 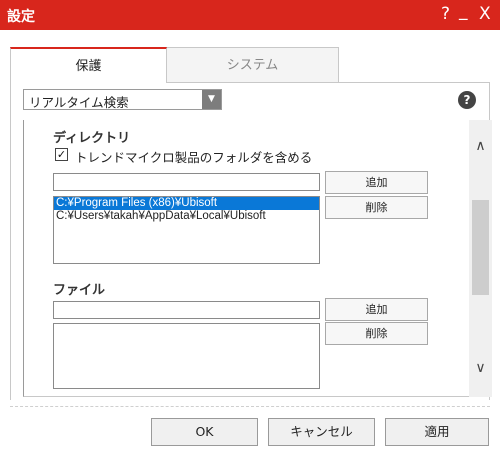 What do you see at coordinates (211, 99) in the screenshot?
I see `chevron-down-icon: ▼` at bounding box center [211, 99].